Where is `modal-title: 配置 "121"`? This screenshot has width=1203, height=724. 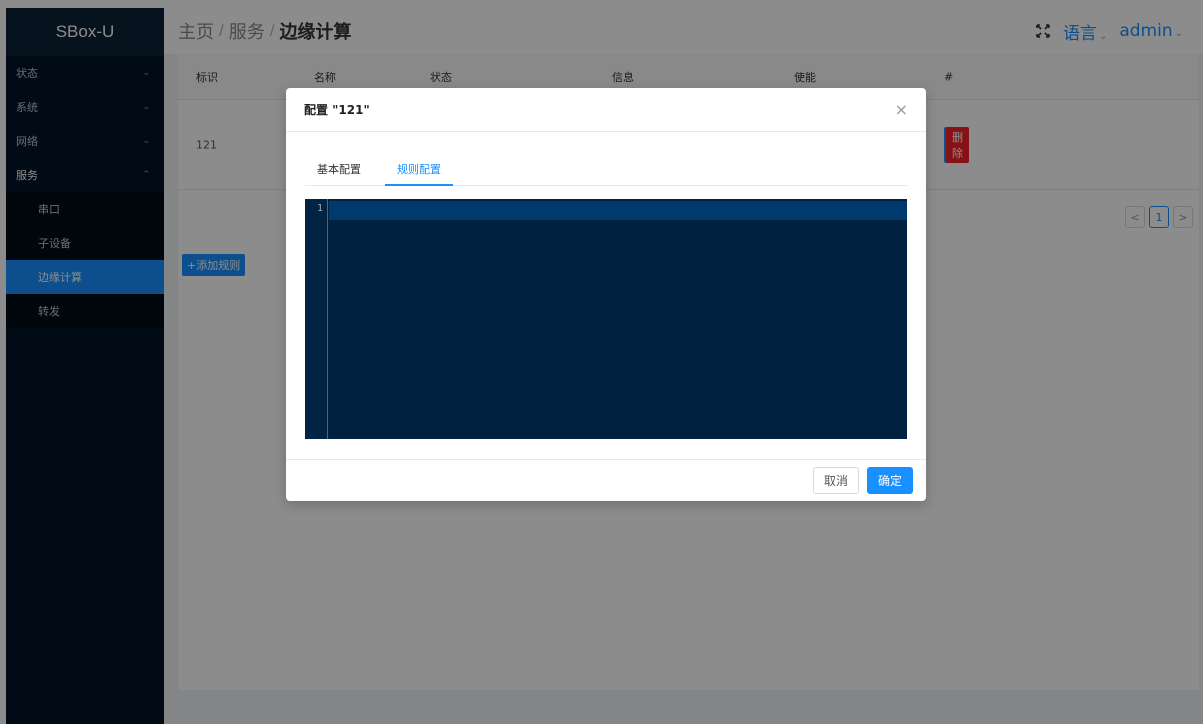 modal-title: 配置 "121" is located at coordinates (337, 110).